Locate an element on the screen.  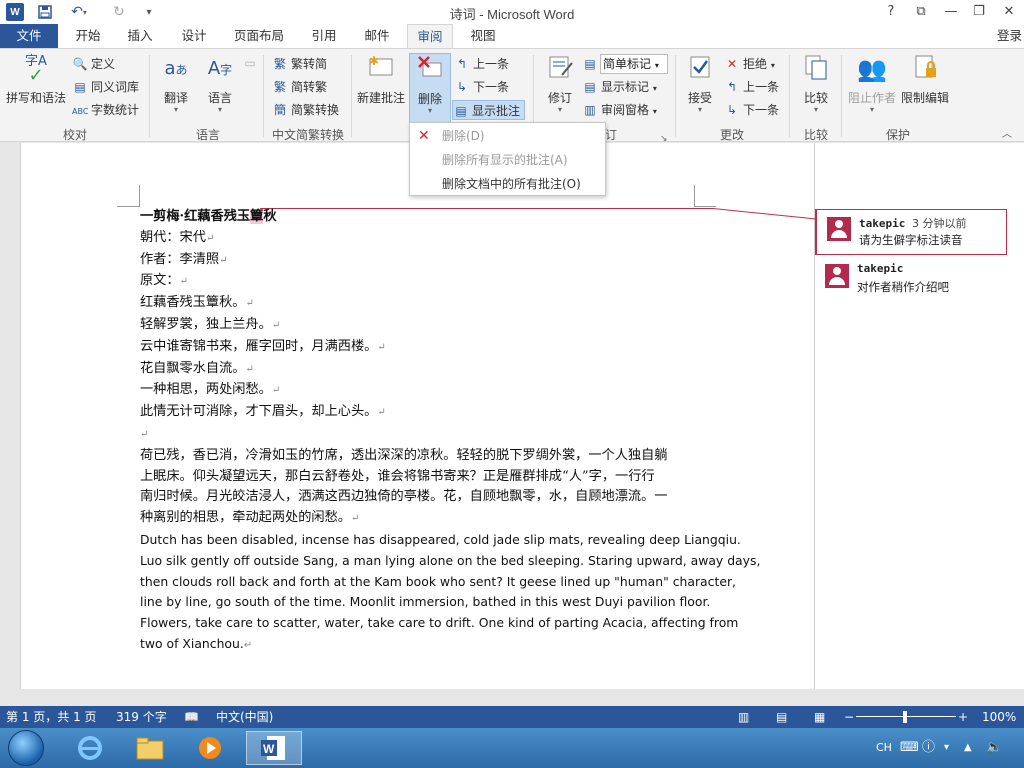
word-count: 319 个字 is located at coordinates (141, 717).